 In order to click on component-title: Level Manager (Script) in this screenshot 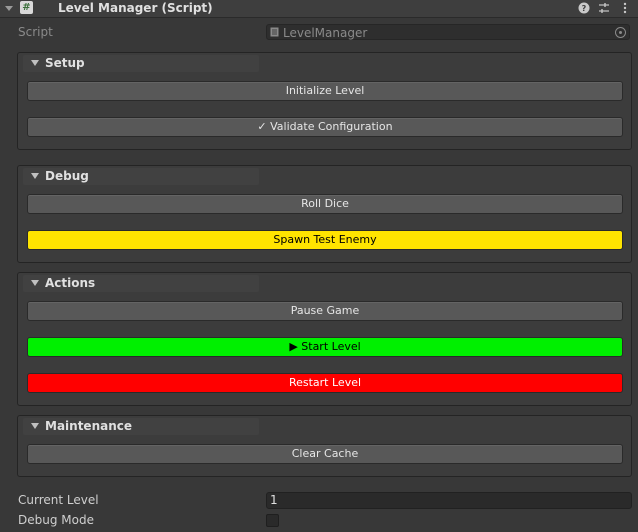, I will do `click(135, 8)`.